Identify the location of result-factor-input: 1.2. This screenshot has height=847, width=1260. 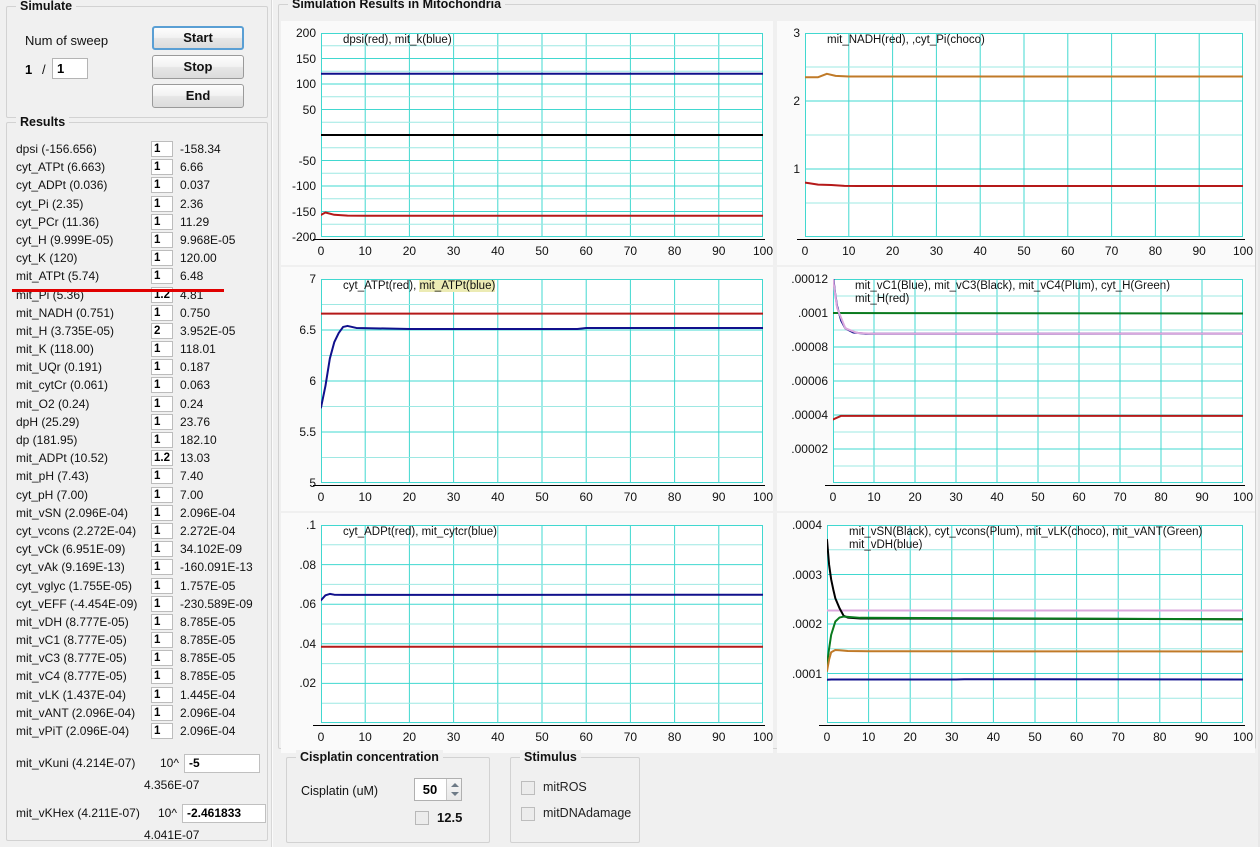
(162, 458).